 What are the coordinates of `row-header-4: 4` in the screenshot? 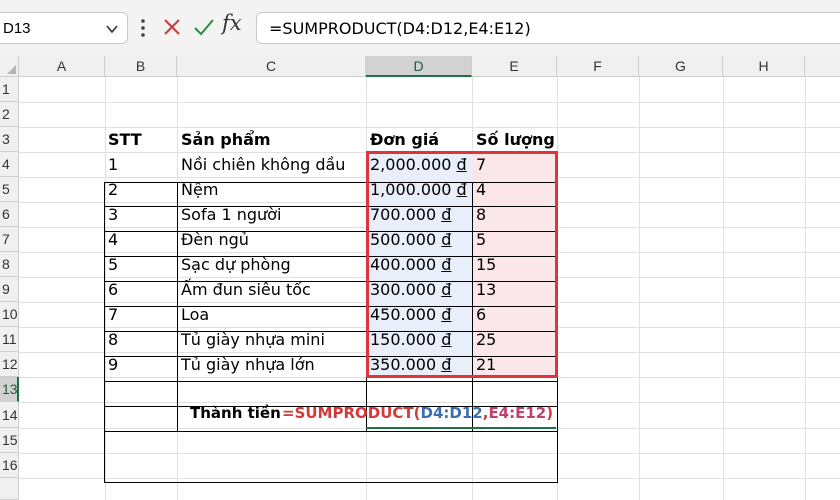 It's located at (9, 164).